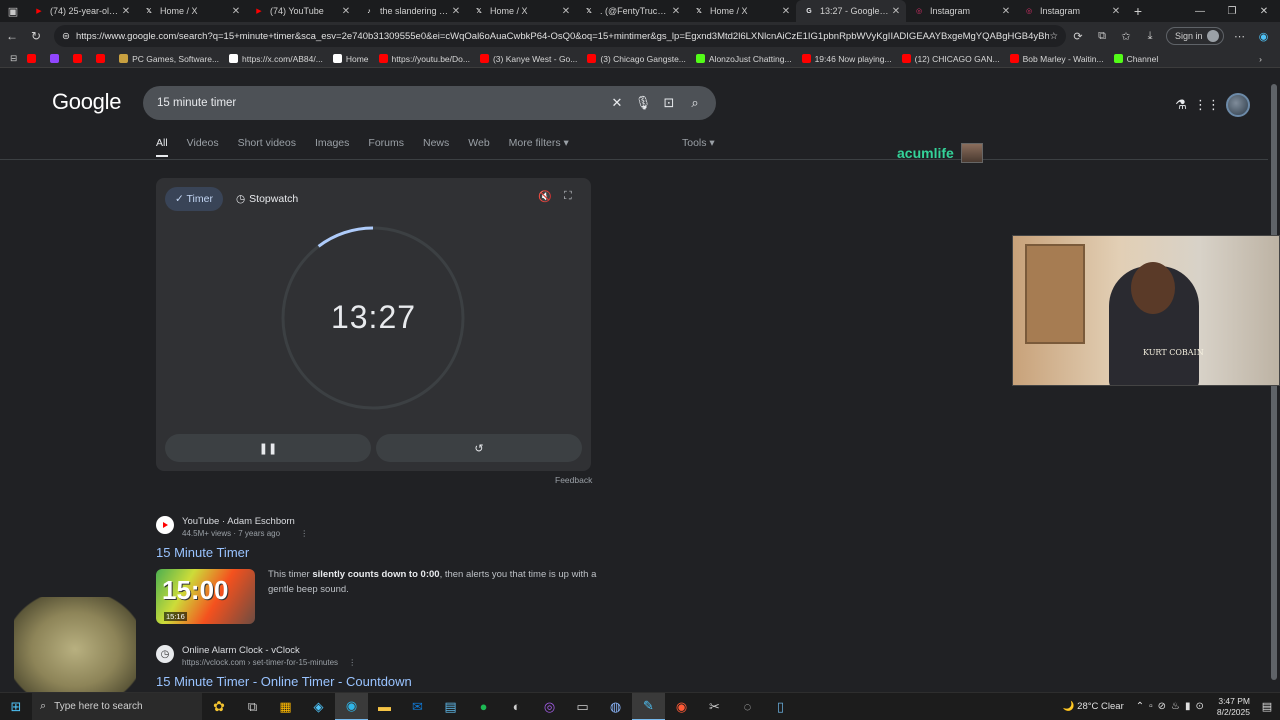 Image resolution: width=1280 pixels, height=720 pixels. What do you see at coordinates (1207, 105) in the screenshot?
I see `apps-grid-icon: ⋮⋮` at bounding box center [1207, 105].